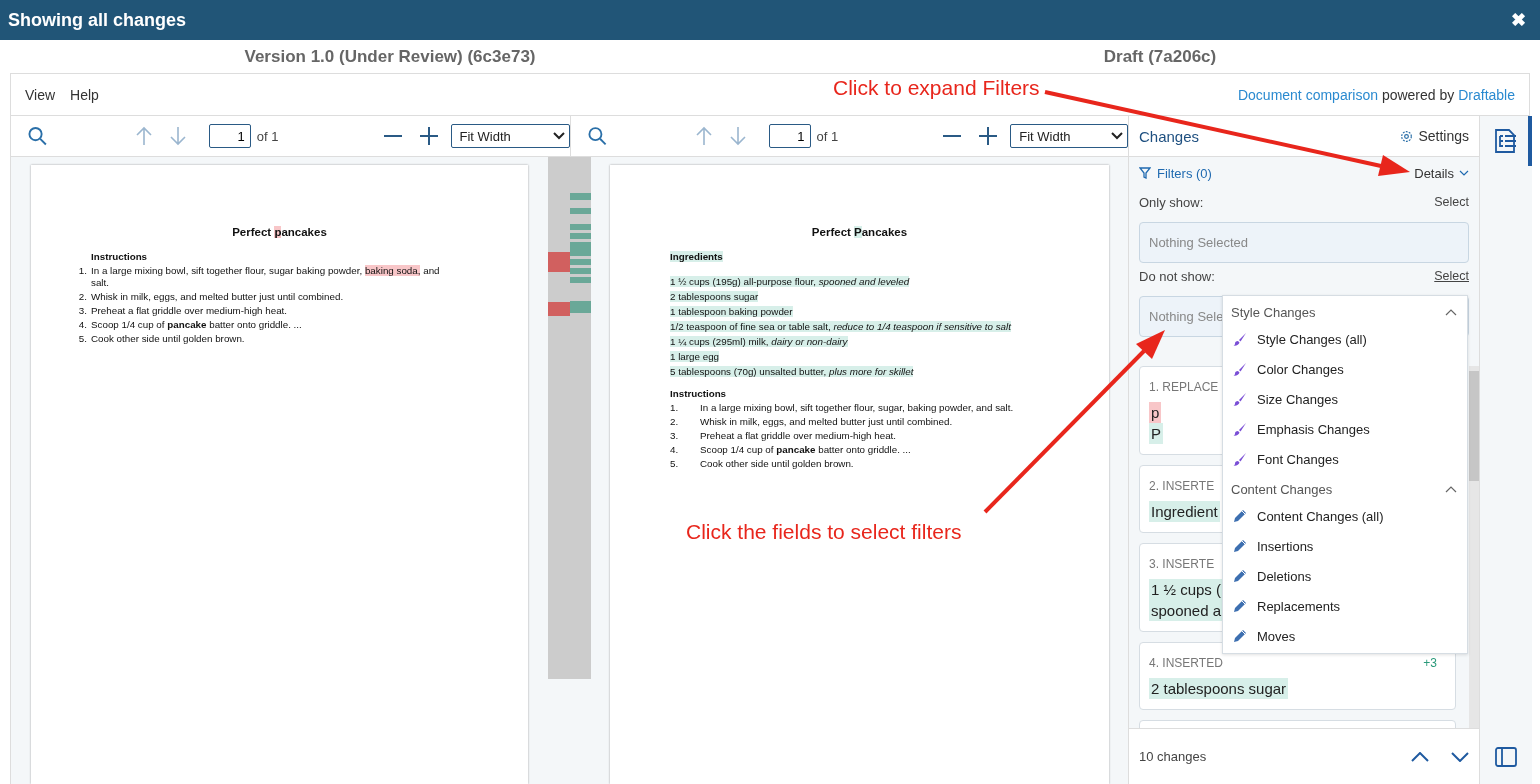 The height and width of the screenshot is (784, 1540). What do you see at coordinates (1219, 688) in the screenshot?
I see `change-text: 2 tablespoons sugar` at bounding box center [1219, 688].